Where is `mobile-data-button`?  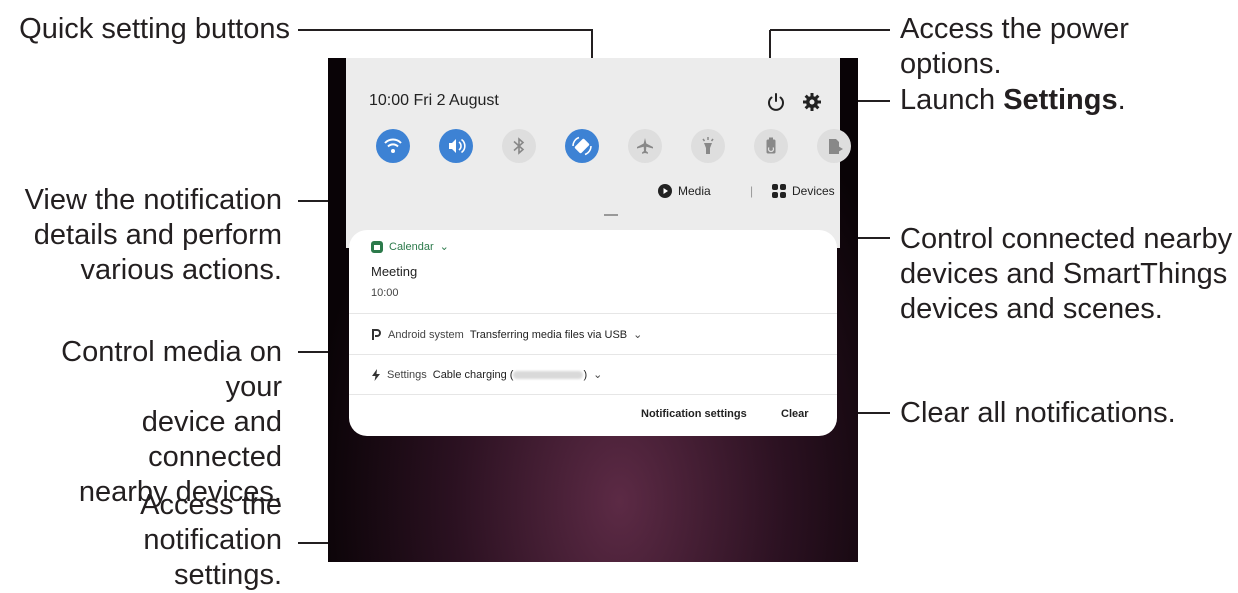
mobile-data-button is located at coordinates (834, 146).